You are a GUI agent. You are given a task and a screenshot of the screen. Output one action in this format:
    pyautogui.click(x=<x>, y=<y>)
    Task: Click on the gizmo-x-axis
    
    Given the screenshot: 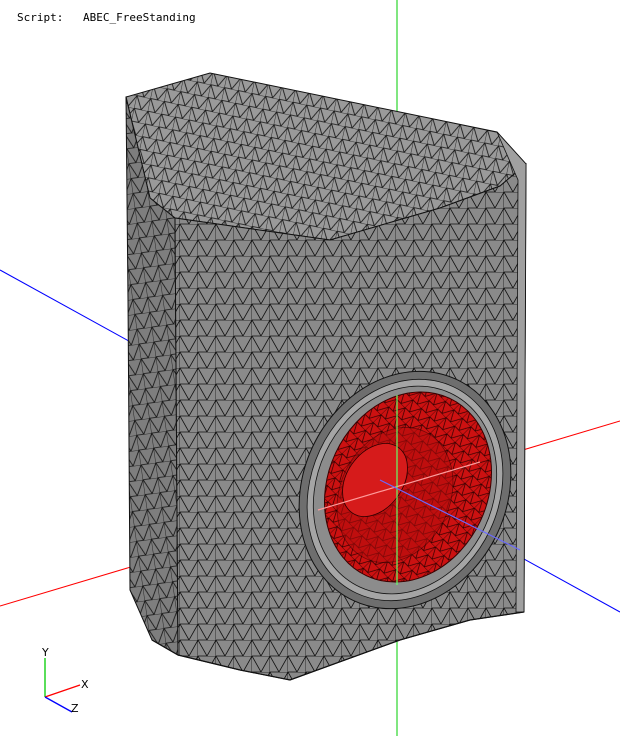 What is the action you would take?
    pyautogui.click(x=62, y=691)
    